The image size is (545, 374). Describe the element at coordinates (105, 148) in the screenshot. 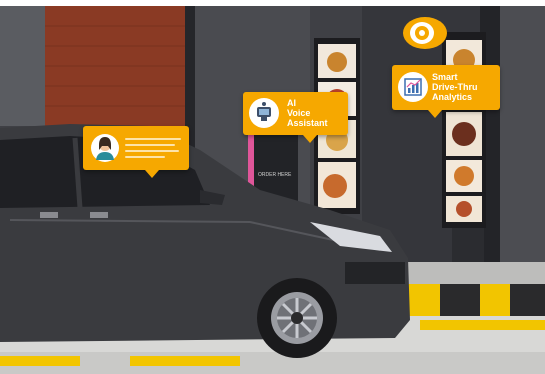

I see `user-avatar-icon` at that location.